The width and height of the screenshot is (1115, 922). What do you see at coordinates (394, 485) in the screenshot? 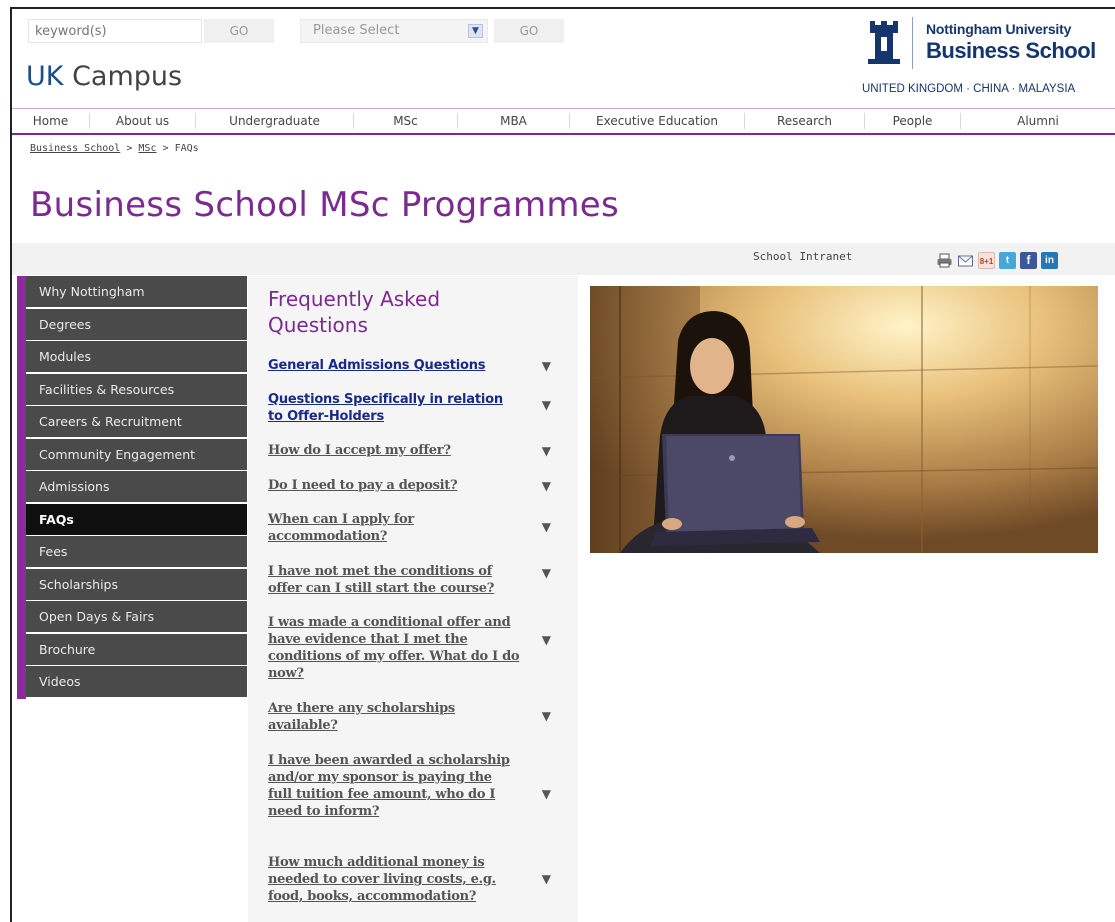
I see `faq-question: Do I need to pay a deposit?` at bounding box center [394, 485].